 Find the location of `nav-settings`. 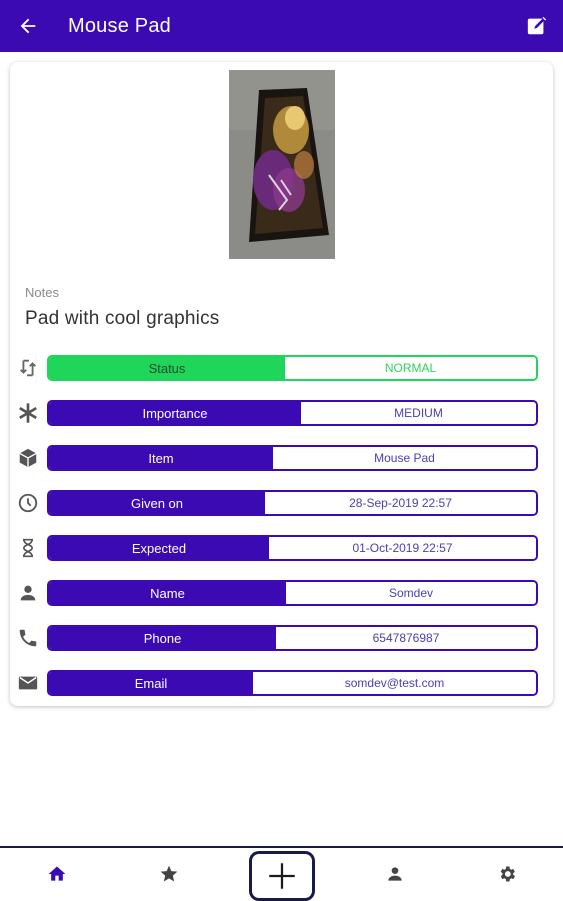

nav-settings is located at coordinates (507, 874).